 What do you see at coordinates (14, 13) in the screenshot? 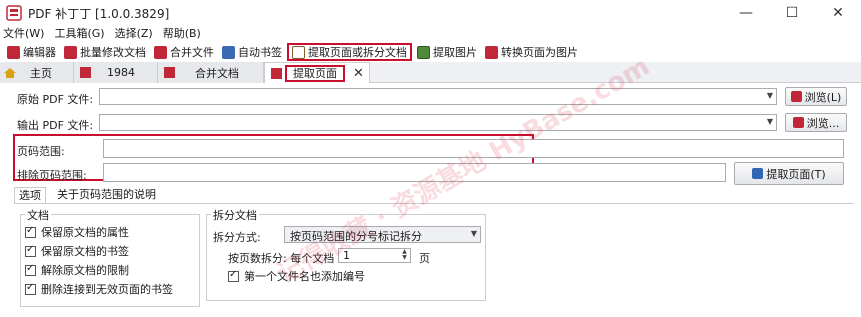
I see `app-logo-icon` at bounding box center [14, 13].